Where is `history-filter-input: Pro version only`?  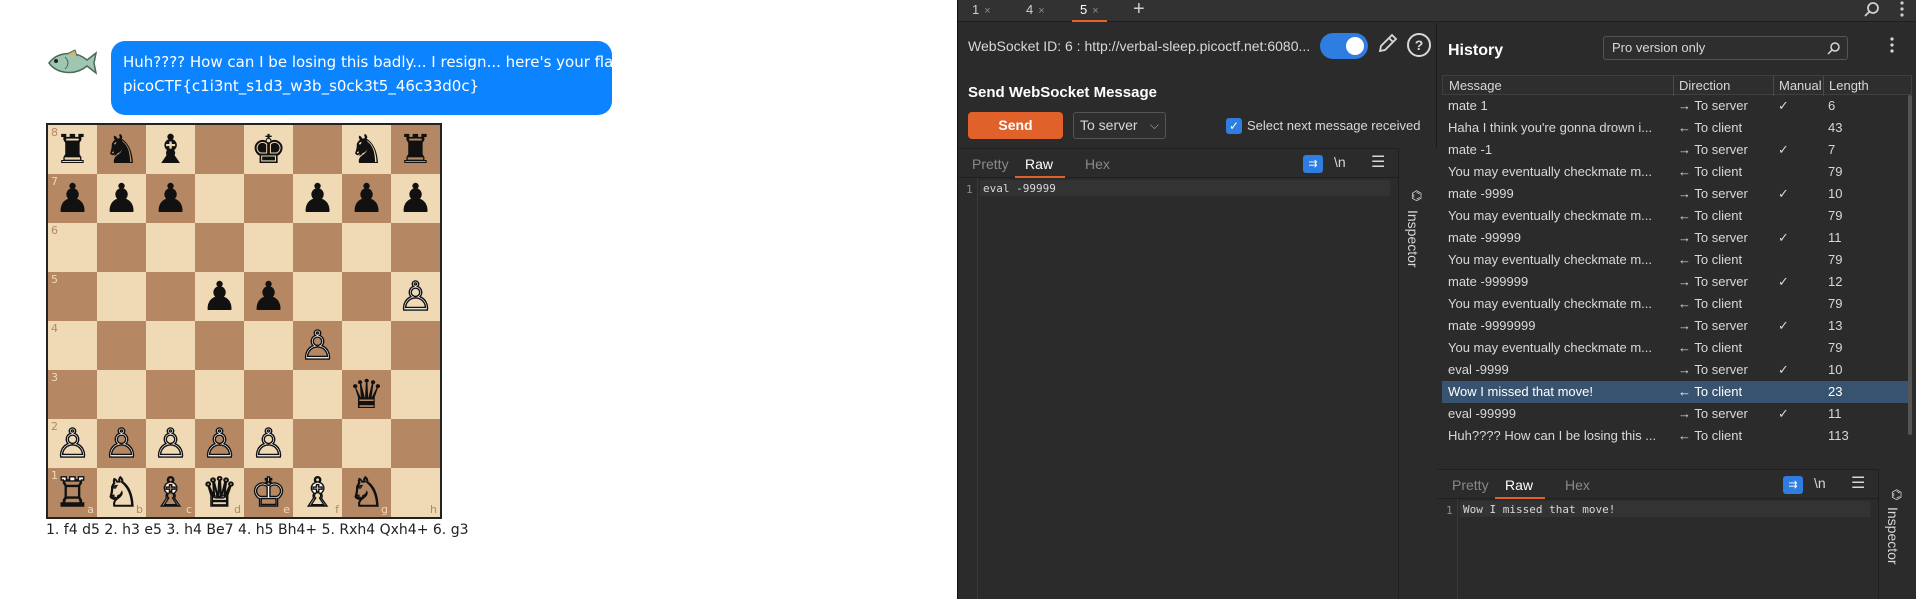 history-filter-input: Pro version only is located at coordinates (1725, 48).